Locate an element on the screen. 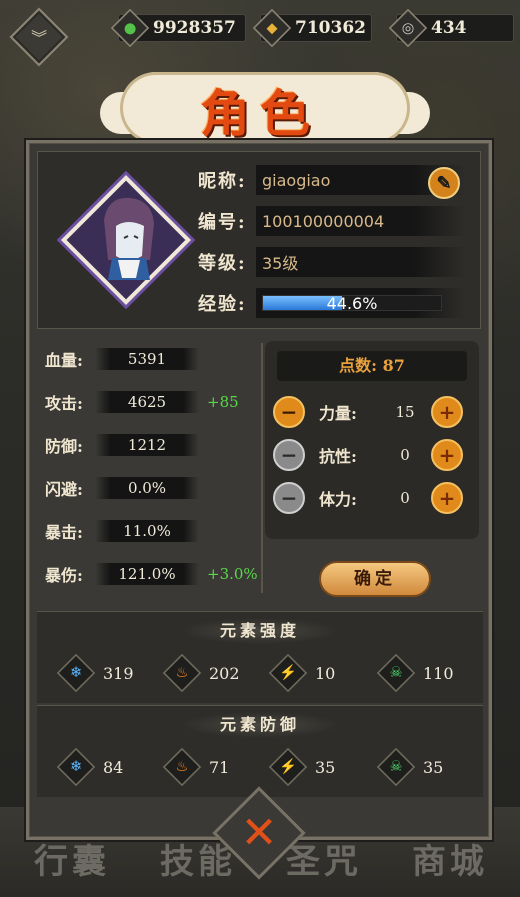  element-defense-ice: ❄ 84 is located at coordinates (90, 767).